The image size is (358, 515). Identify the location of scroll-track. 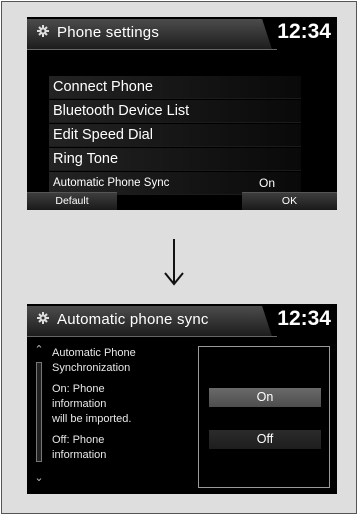
(39, 412).